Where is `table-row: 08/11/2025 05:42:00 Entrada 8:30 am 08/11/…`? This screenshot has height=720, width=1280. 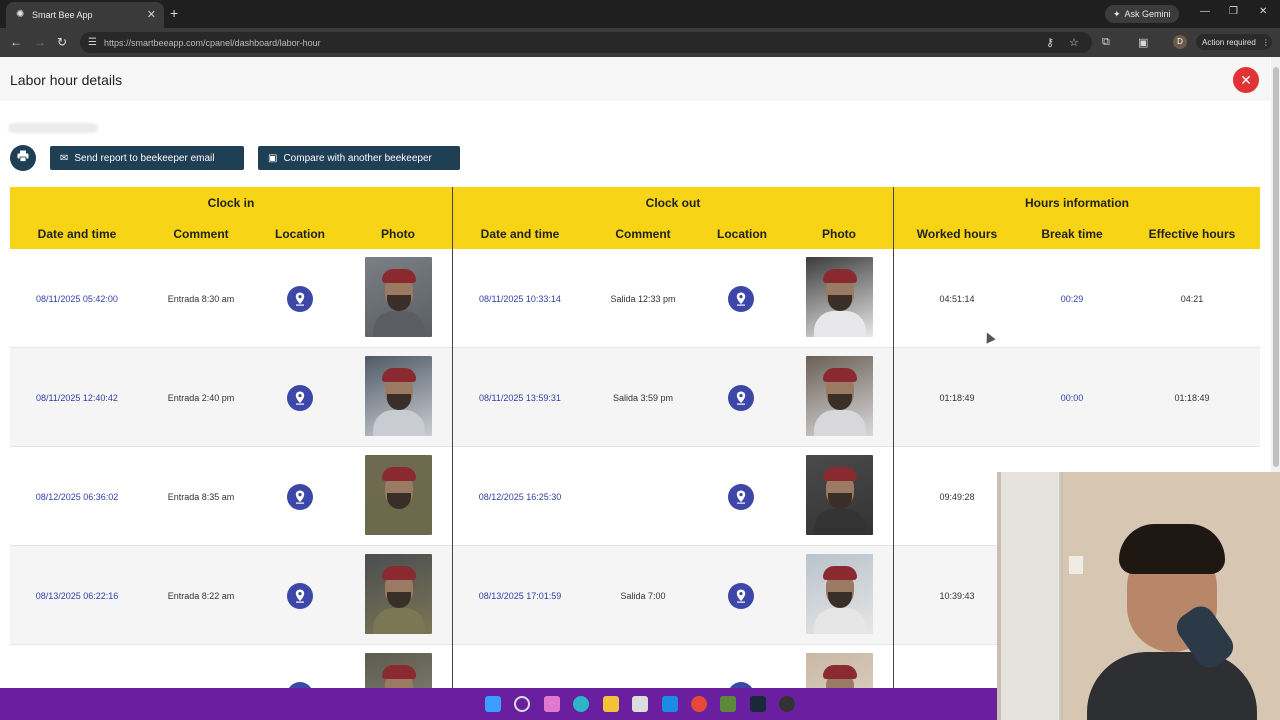
table-row: 08/11/2025 05:42:00 Entrada 8:30 am 08/11/… is located at coordinates (635, 298).